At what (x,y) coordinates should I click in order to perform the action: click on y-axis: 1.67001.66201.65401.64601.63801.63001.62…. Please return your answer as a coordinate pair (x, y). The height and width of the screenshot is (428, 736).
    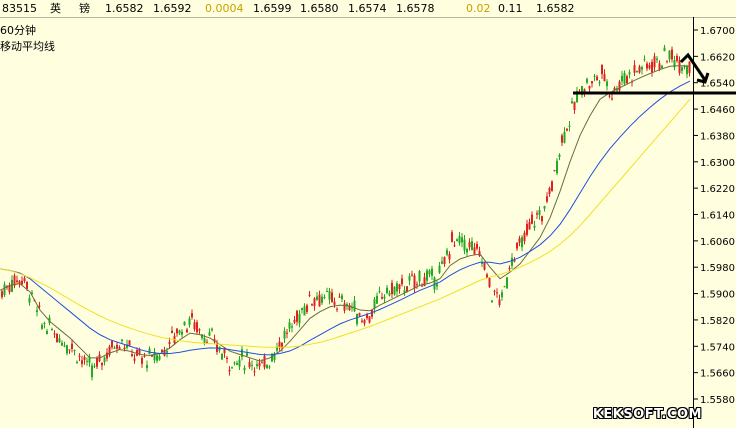
    Looking at the image, I should click on (714, 216).